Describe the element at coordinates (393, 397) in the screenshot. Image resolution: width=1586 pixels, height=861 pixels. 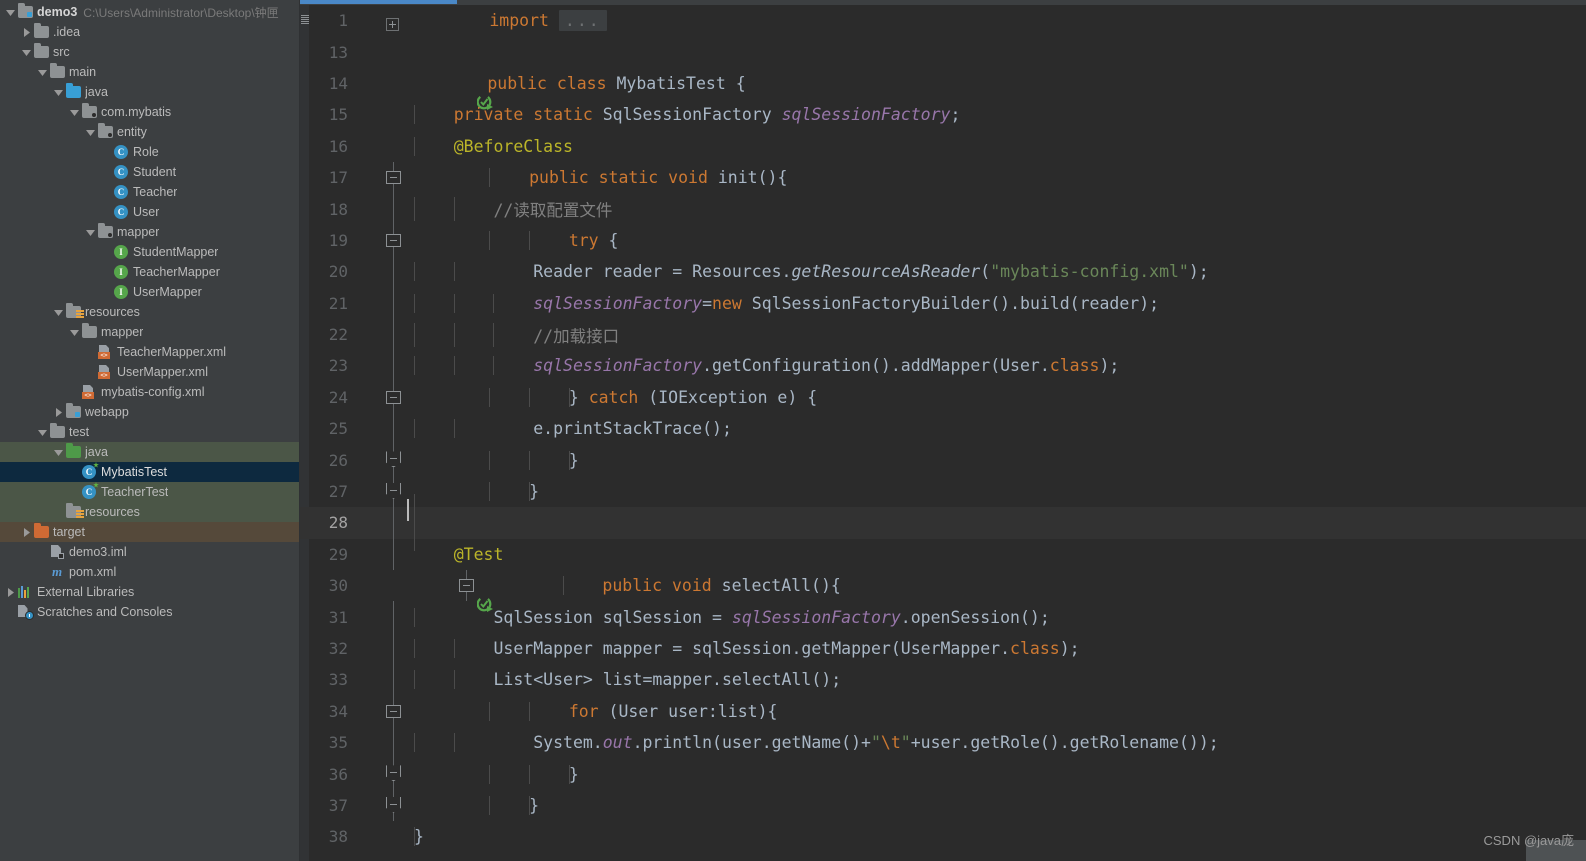
I see `collapse-catch-fold-icon` at that location.